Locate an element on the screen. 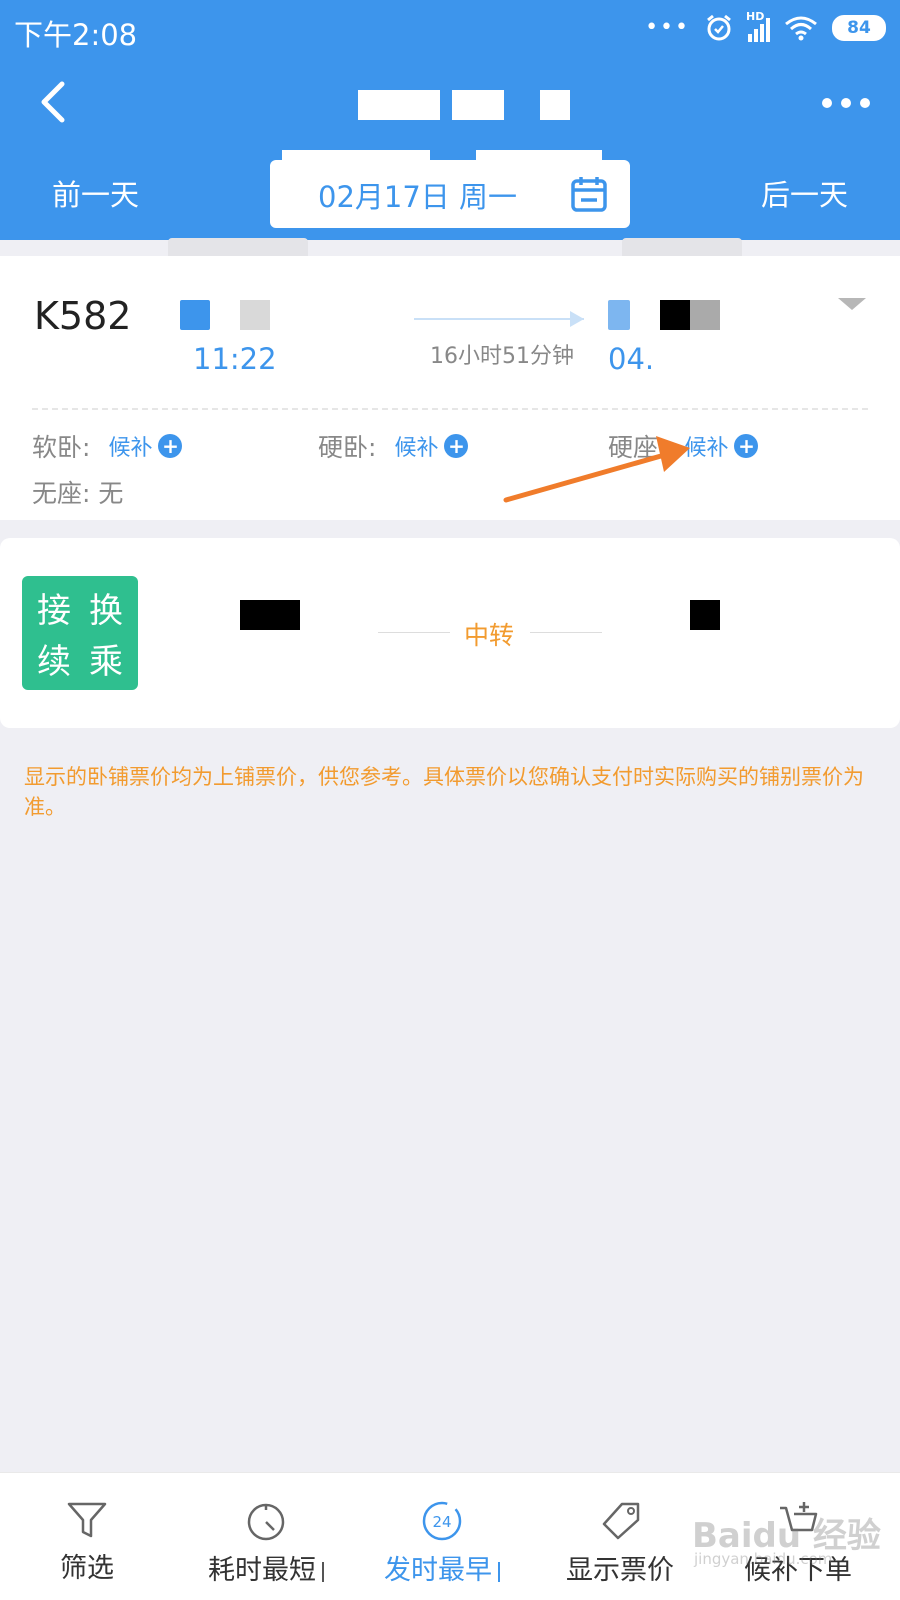  tab-filter: 筛选 is located at coordinates (87, 1542).